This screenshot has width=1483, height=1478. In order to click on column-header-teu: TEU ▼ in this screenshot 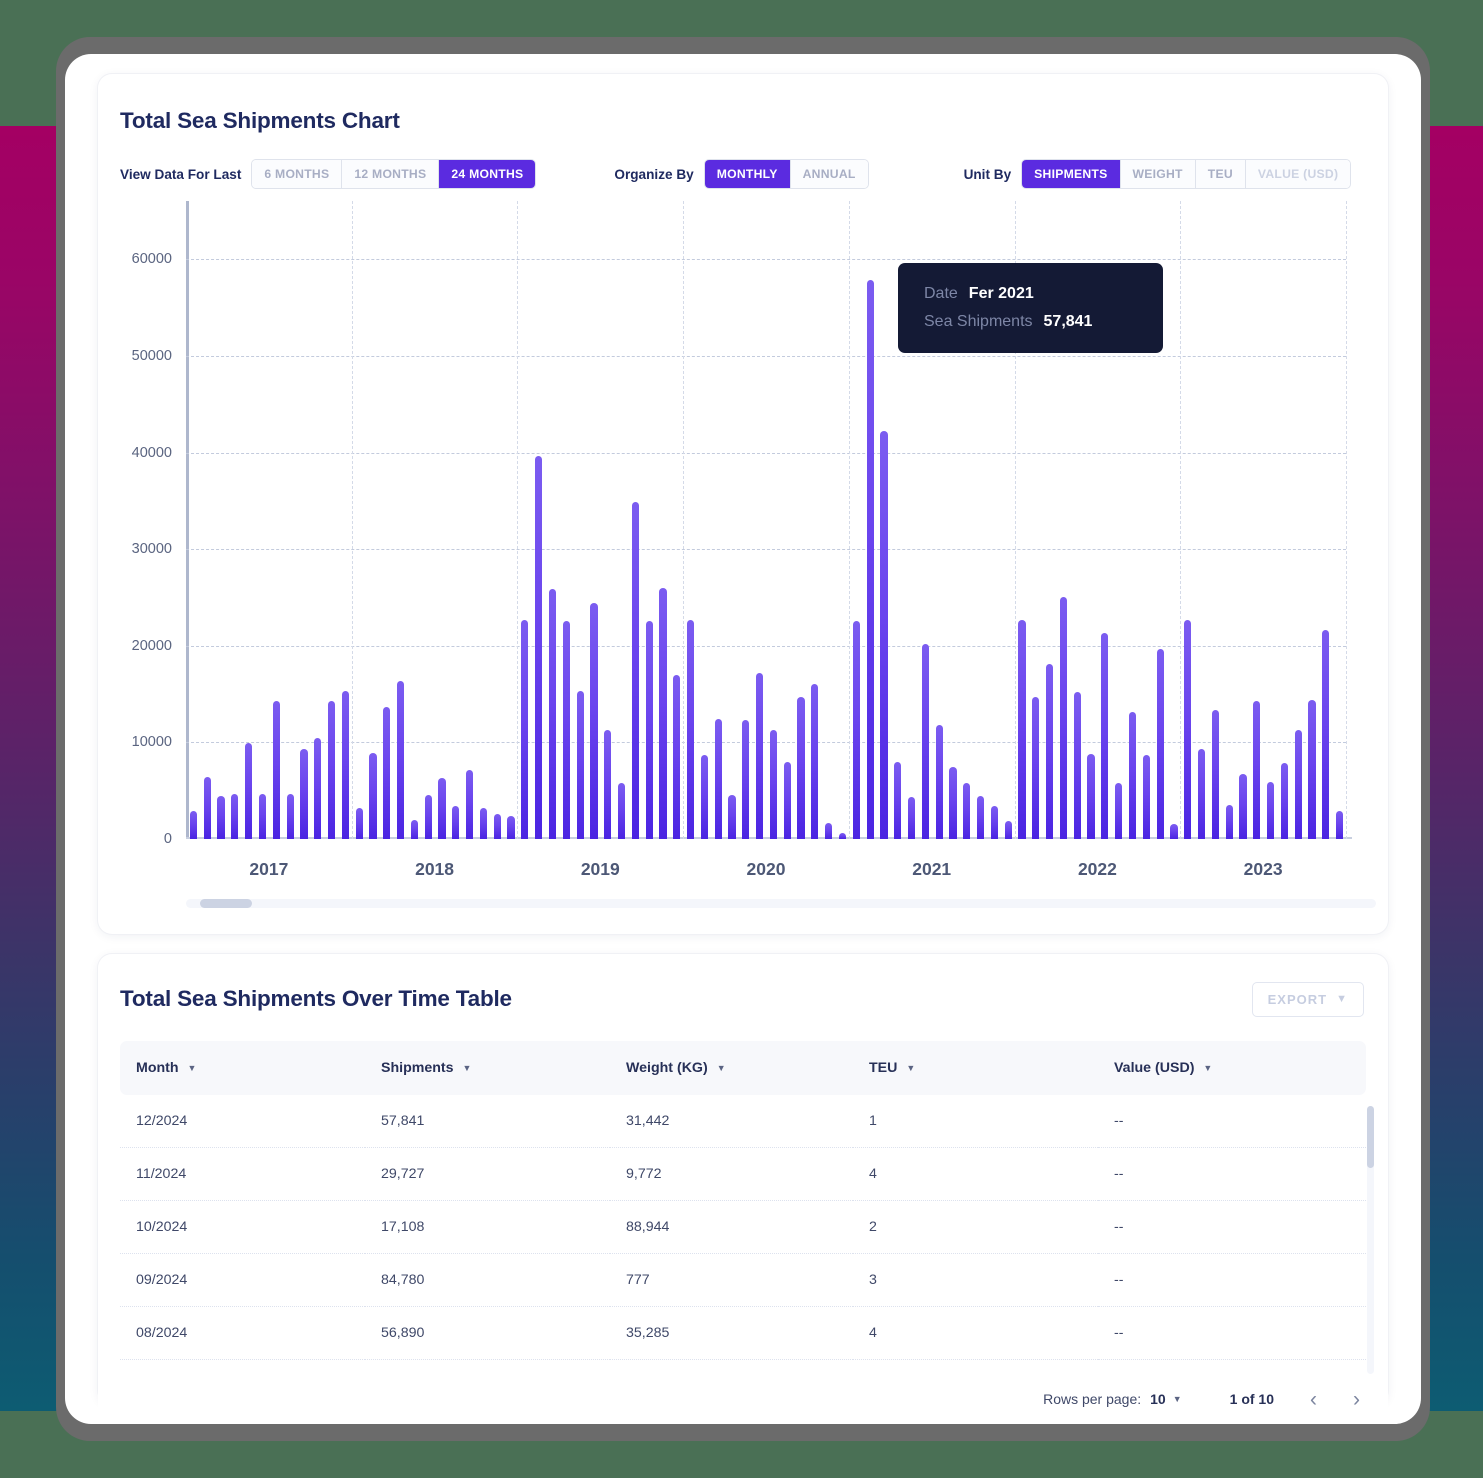, I will do `click(975, 1068)`.